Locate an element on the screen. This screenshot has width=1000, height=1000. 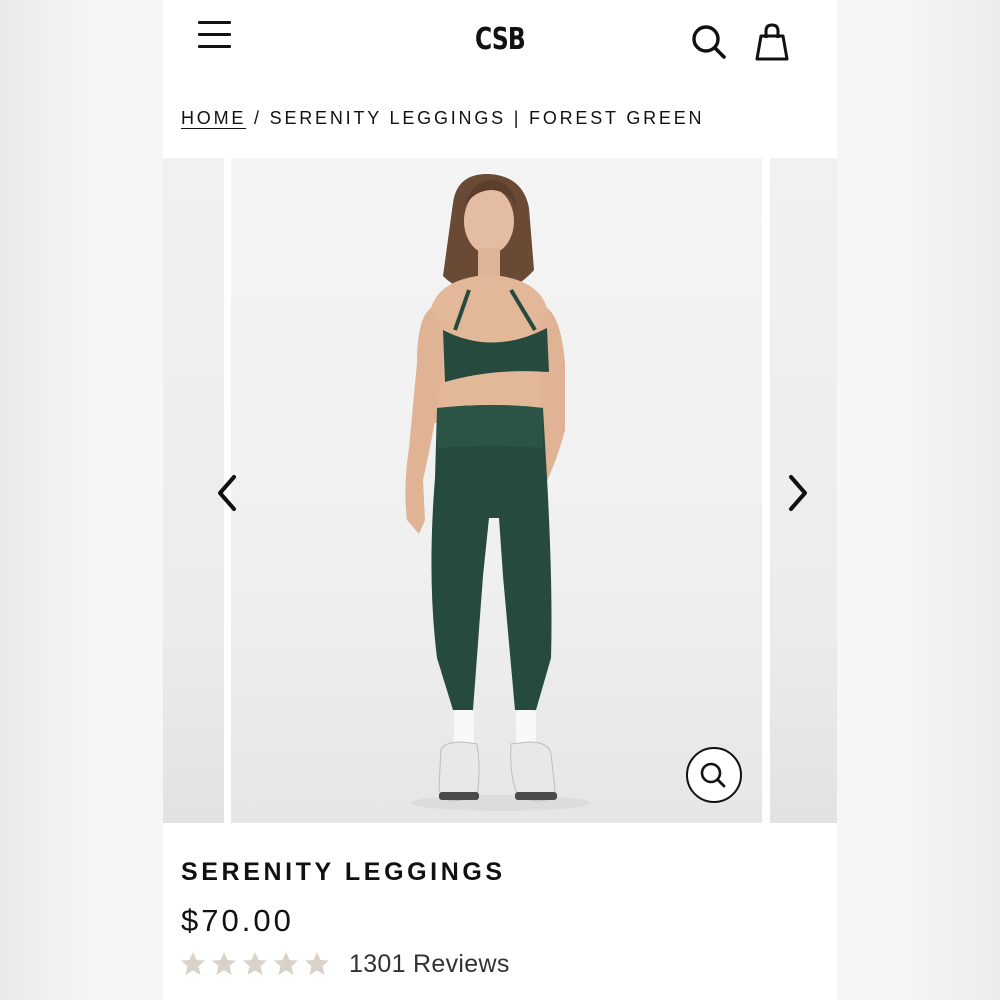
menu-button is located at coordinates (215, 35).